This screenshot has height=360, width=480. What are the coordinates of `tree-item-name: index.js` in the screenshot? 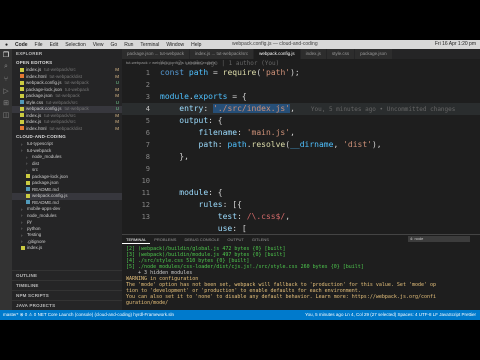 It's located at (35, 247).